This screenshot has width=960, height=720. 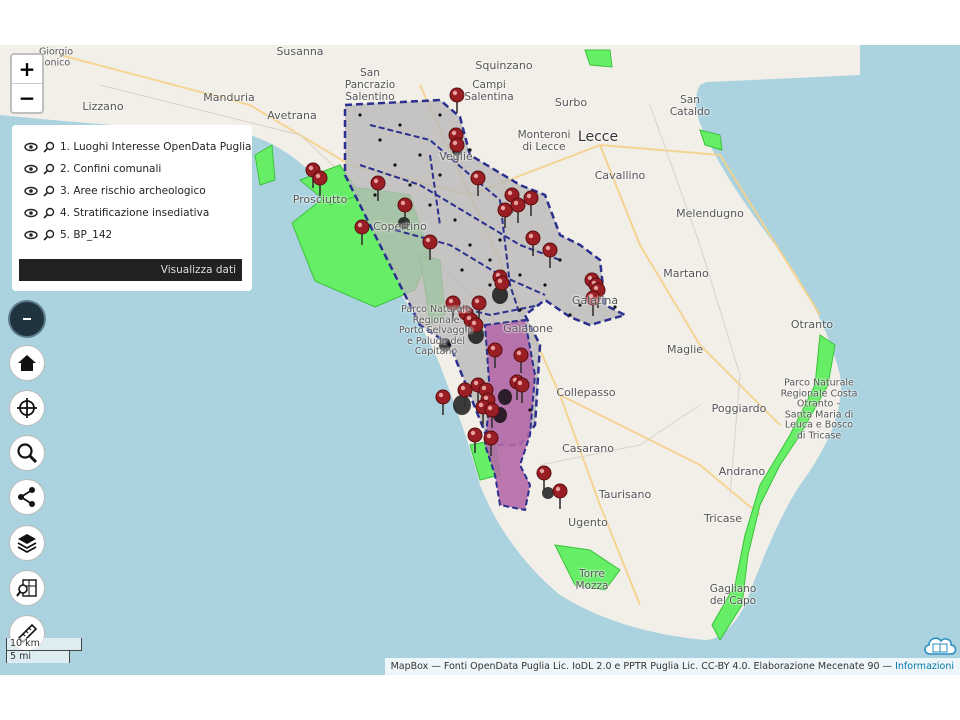 I want to click on place-label: Manduria, so click(x=229, y=97).